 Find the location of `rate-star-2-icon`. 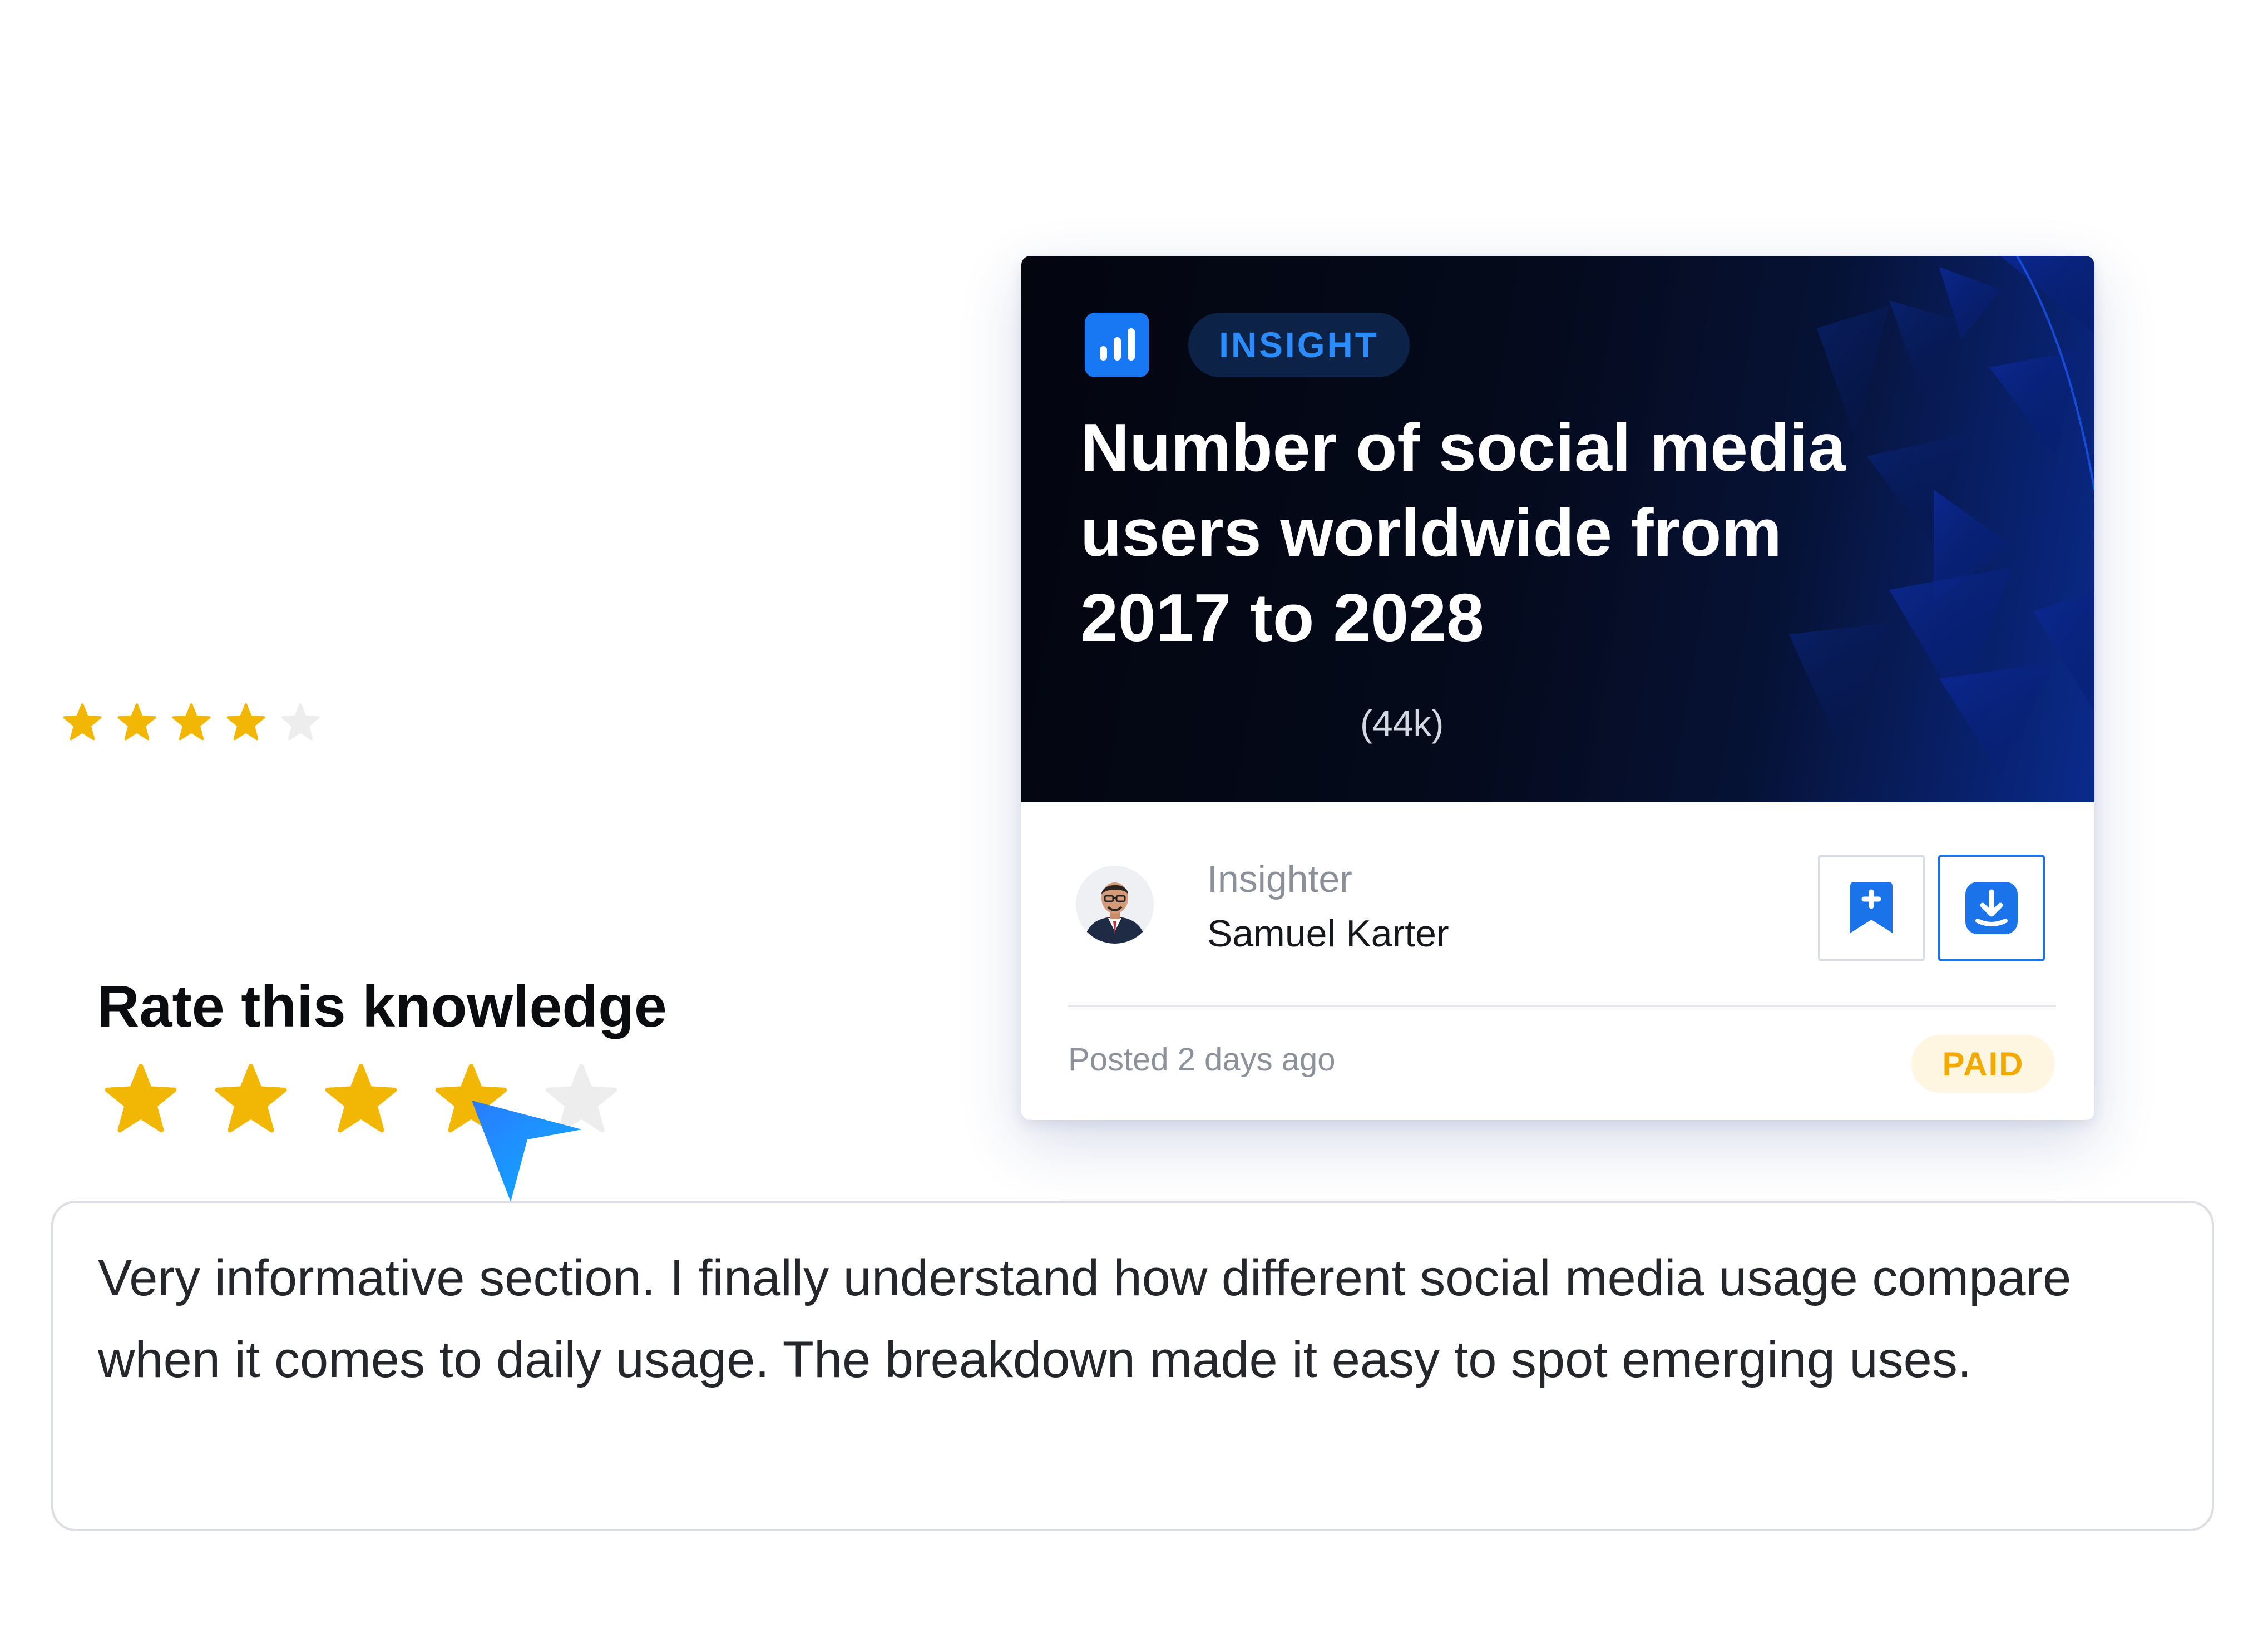

rate-star-2-icon is located at coordinates (251, 1099).